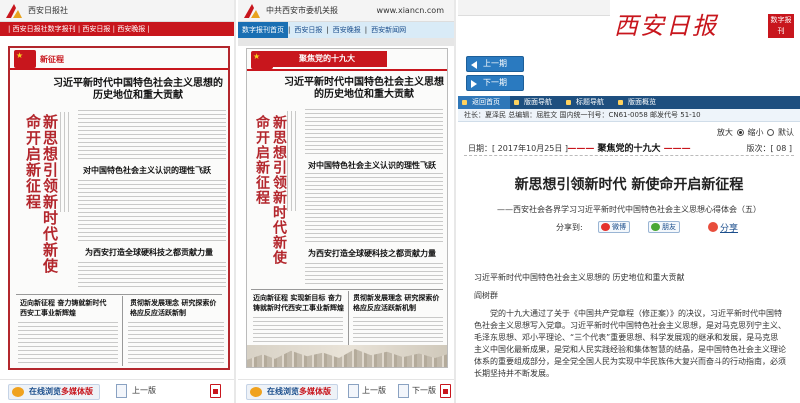  Describe the element at coordinates (781, 26) in the screenshot. I see `brand-tag: 数字报刊` at that location.